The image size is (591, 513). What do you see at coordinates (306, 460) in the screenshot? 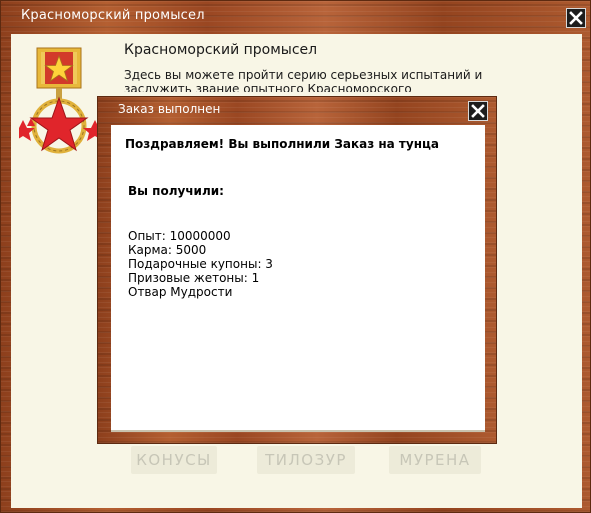
I see `tab-tilozur: ТИЛОЗУР` at bounding box center [306, 460].